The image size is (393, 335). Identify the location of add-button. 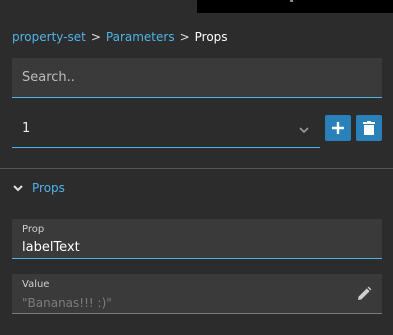
(338, 128).